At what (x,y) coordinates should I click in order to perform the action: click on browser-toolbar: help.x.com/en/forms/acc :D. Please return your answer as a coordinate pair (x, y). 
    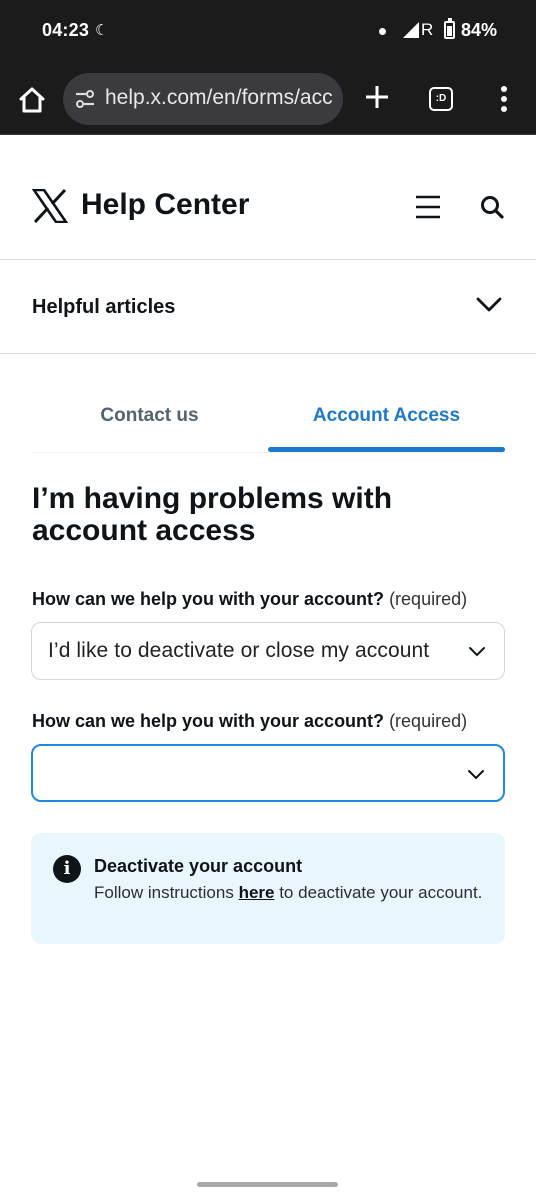
    Looking at the image, I should click on (268, 98).